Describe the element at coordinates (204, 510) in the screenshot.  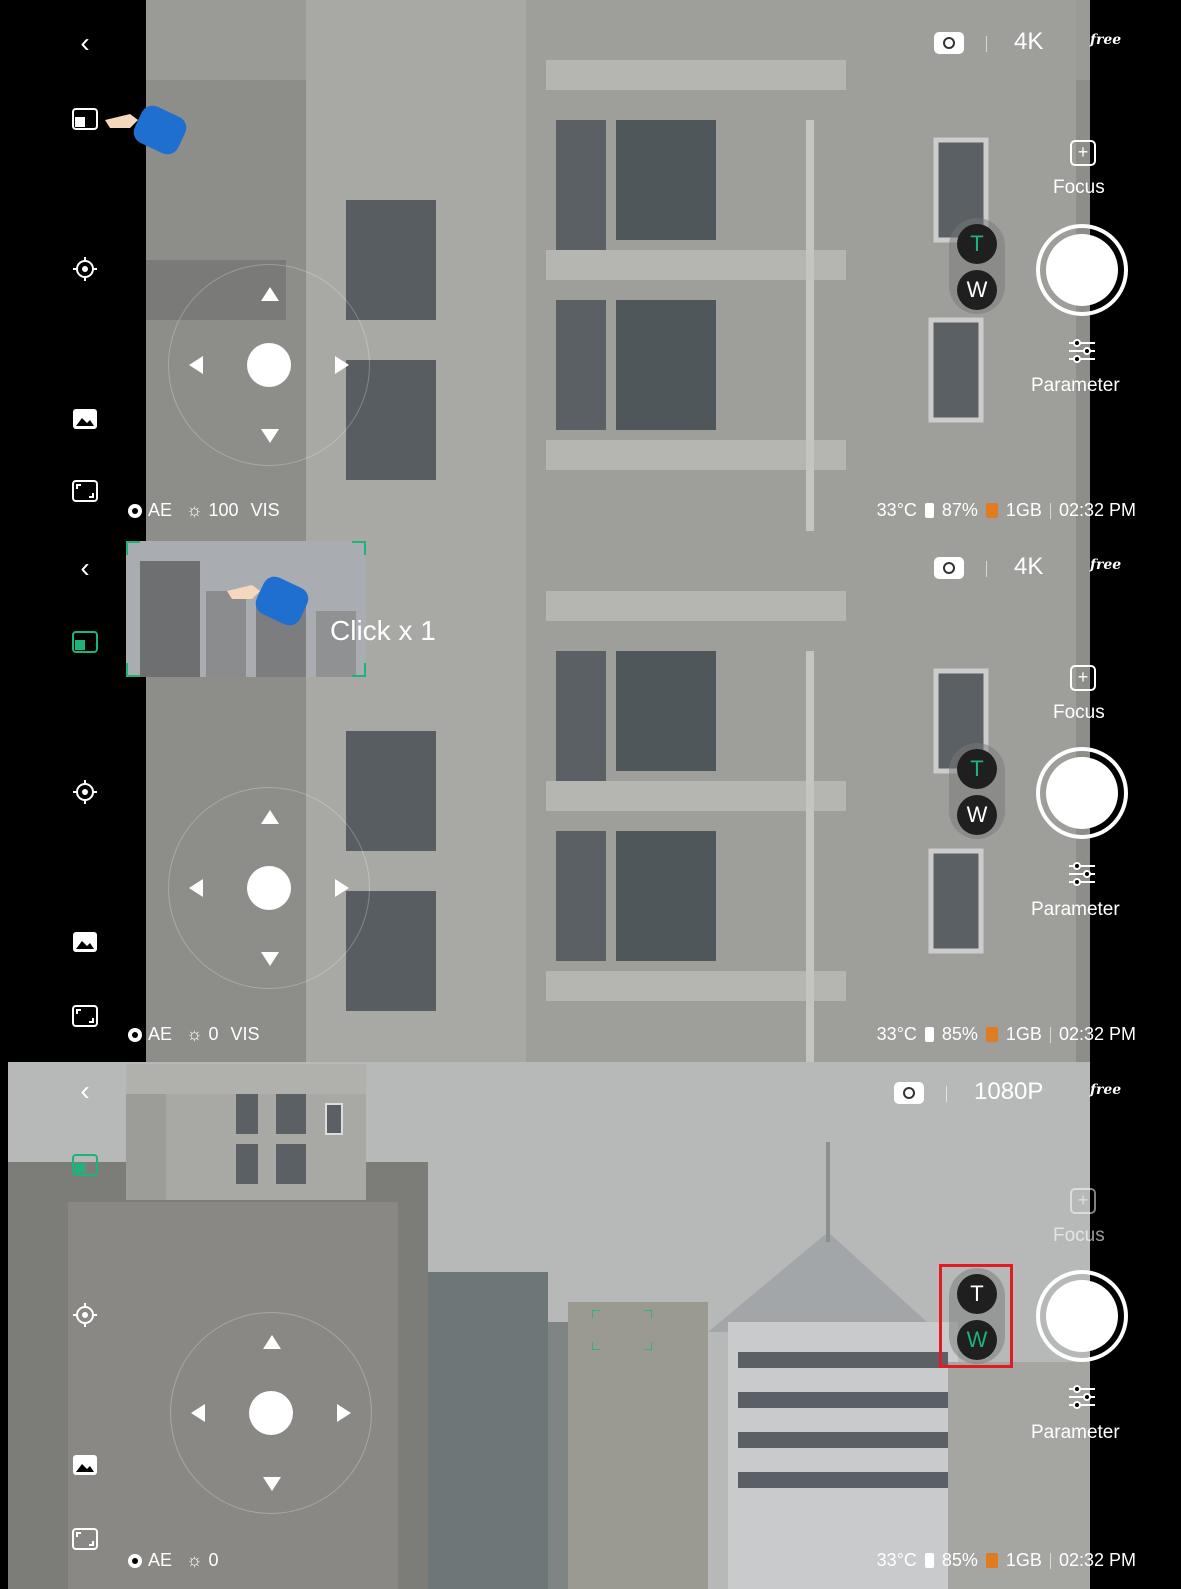
I see `status-left: AE ☼ 100 VIS` at that location.